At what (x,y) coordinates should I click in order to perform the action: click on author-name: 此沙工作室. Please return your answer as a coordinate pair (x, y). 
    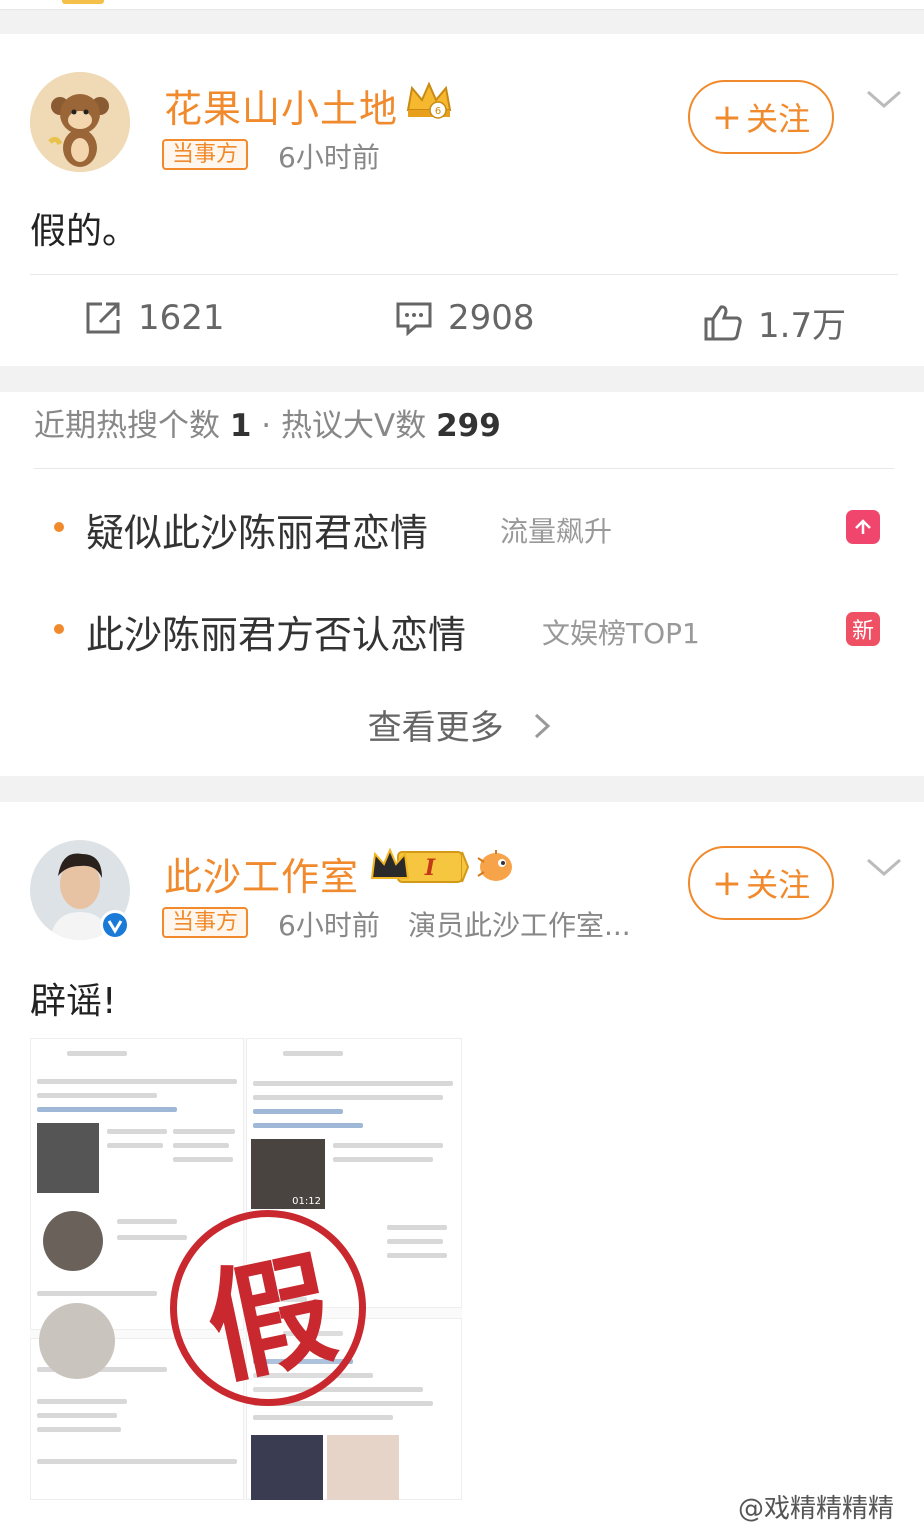
    Looking at the image, I should click on (261, 873).